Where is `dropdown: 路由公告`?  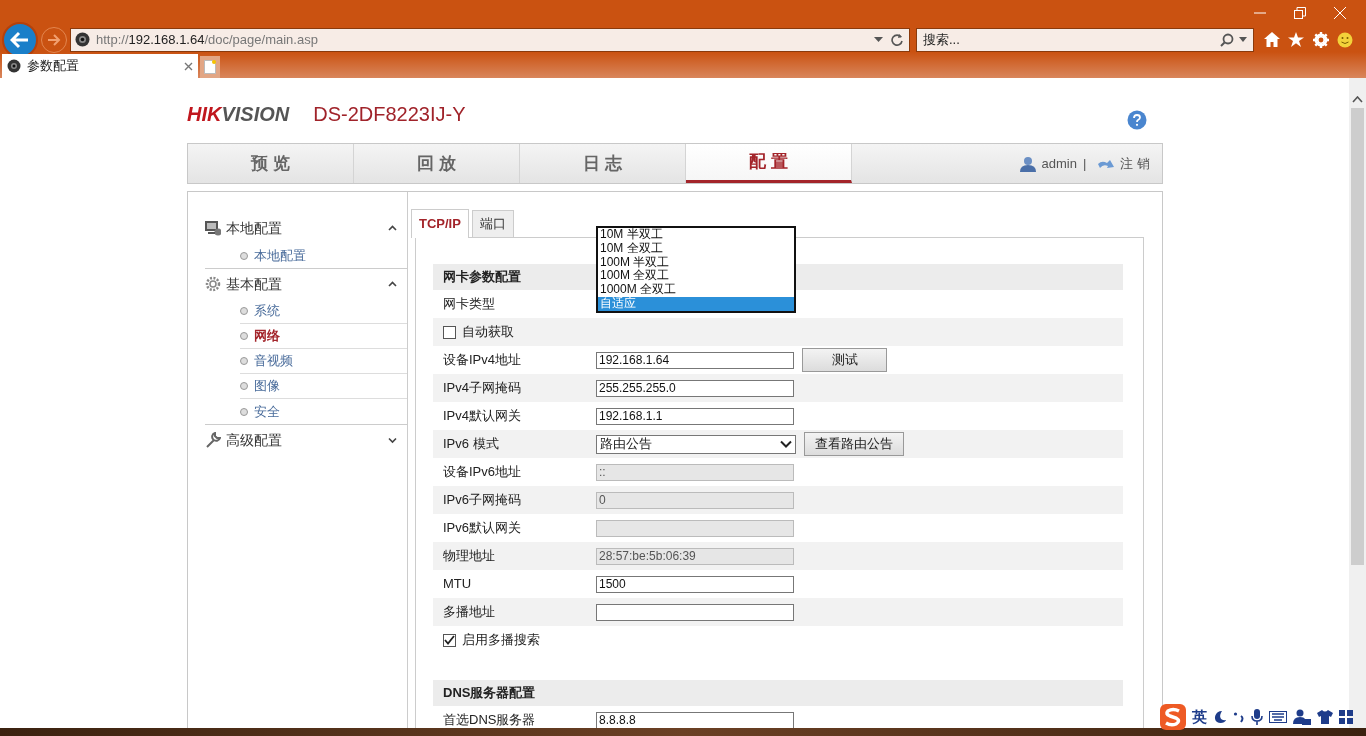
dropdown: 路由公告 is located at coordinates (696, 444).